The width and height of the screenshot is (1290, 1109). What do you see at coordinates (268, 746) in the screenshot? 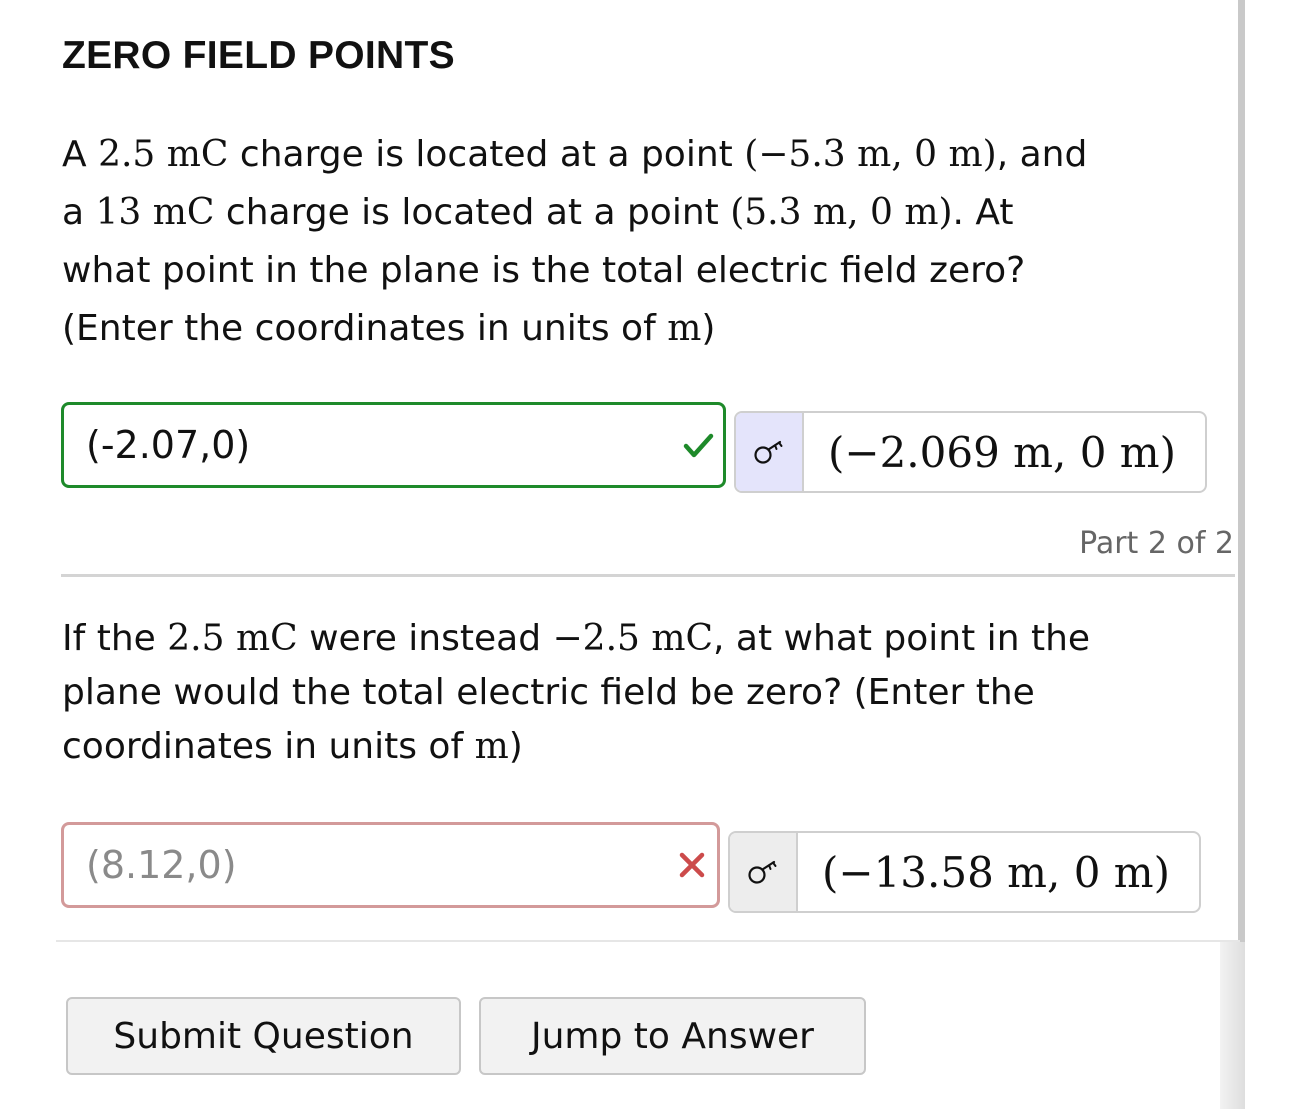
I see `question-text: coordinates in units of` at bounding box center [268, 746].